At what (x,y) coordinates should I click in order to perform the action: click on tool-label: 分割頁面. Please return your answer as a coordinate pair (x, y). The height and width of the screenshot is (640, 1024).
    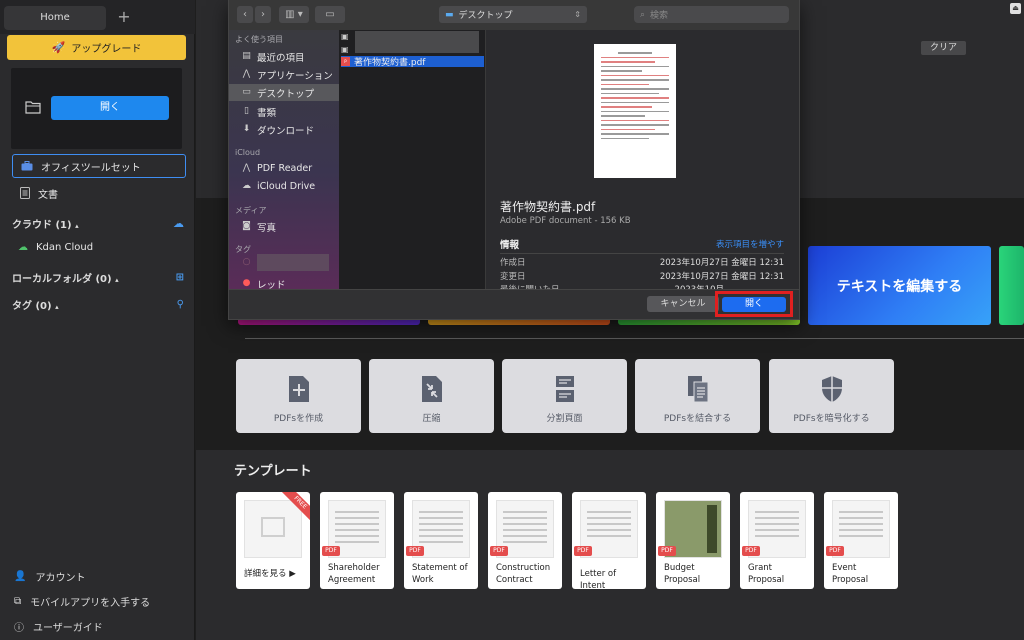
    Looking at the image, I should click on (564, 419).